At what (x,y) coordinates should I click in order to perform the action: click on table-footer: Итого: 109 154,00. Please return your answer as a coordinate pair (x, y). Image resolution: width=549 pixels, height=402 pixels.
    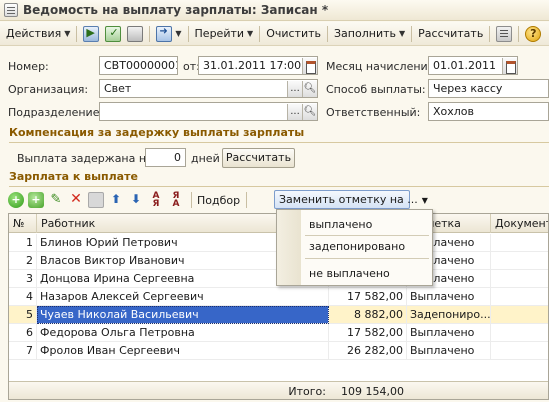
    Looking at the image, I should click on (278, 390).